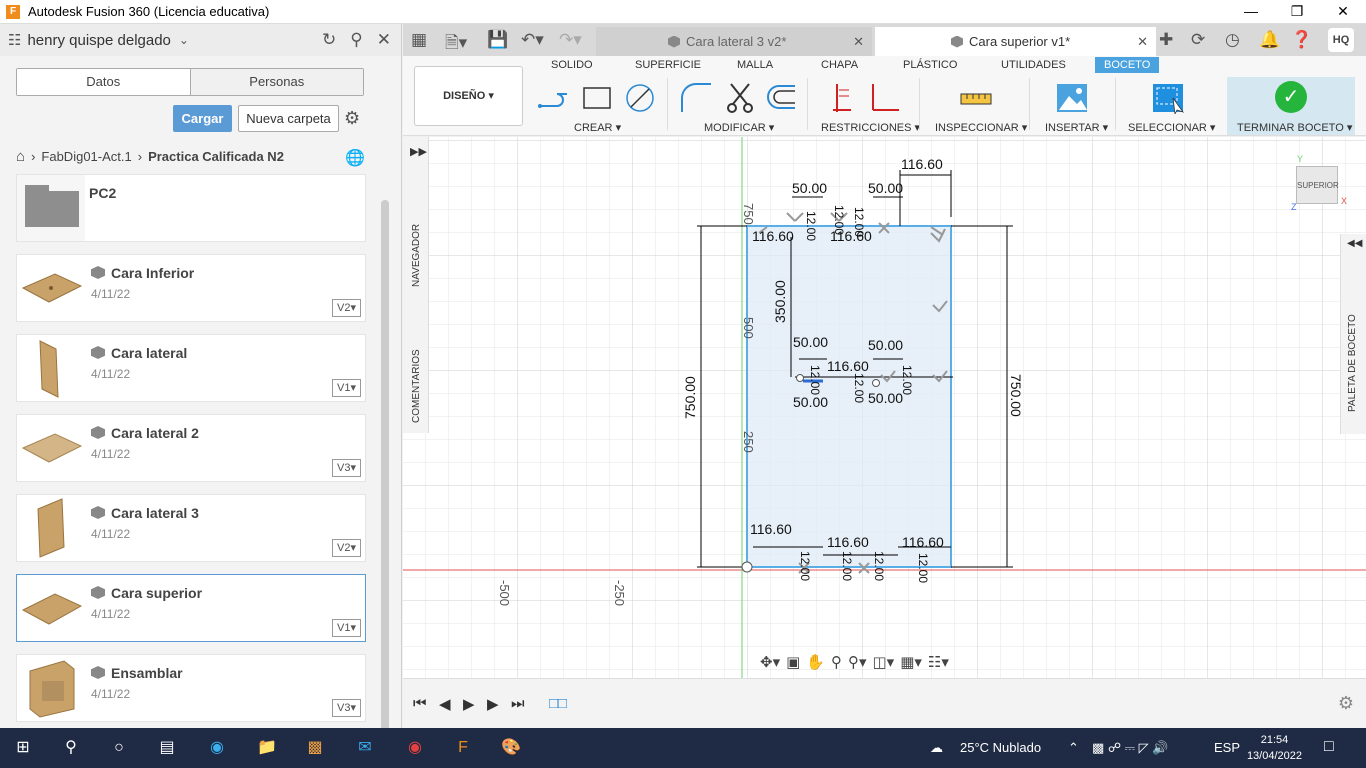  What do you see at coordinates (463, 748) in the screenshot?
I see `fusion-taskbar-icon: F` at bounding box center [463, 748].